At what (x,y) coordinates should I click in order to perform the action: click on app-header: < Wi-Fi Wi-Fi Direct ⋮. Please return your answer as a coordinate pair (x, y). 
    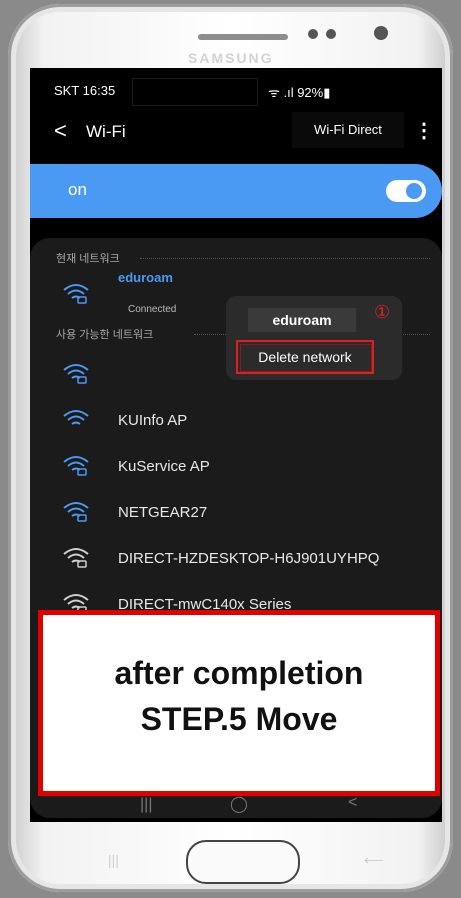
    Looking at the image, I should click on (236, 131).